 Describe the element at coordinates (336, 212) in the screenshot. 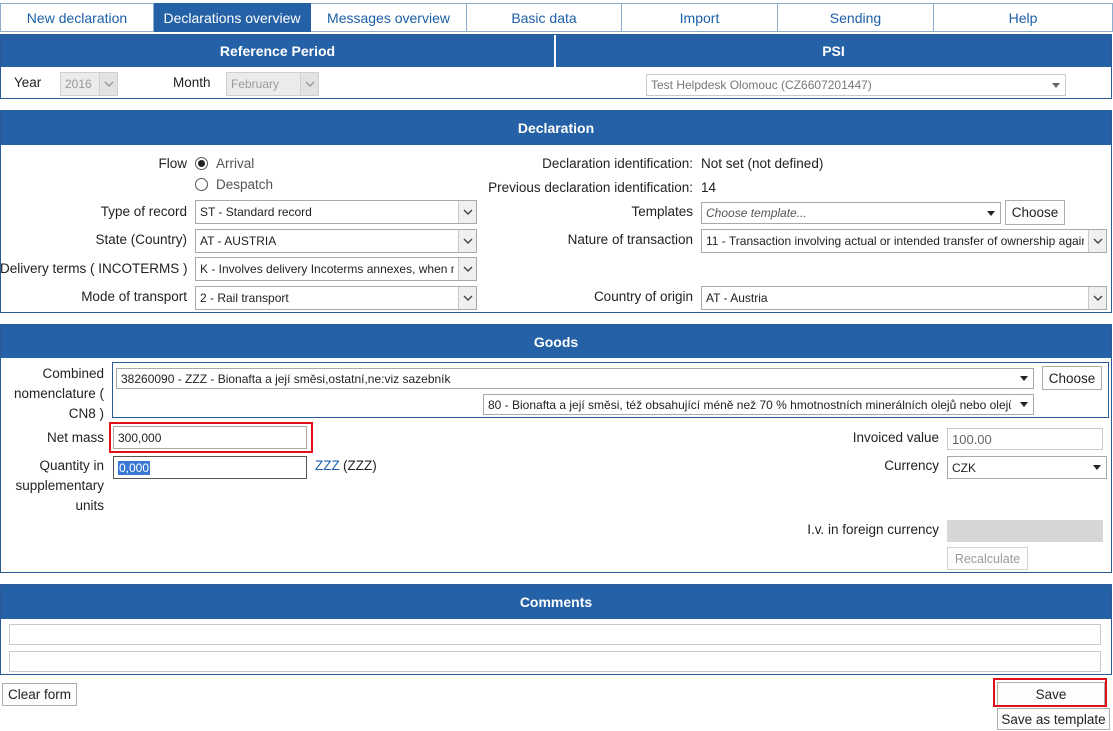

I see `type-of-record-select: ST - Standard record` at that location.